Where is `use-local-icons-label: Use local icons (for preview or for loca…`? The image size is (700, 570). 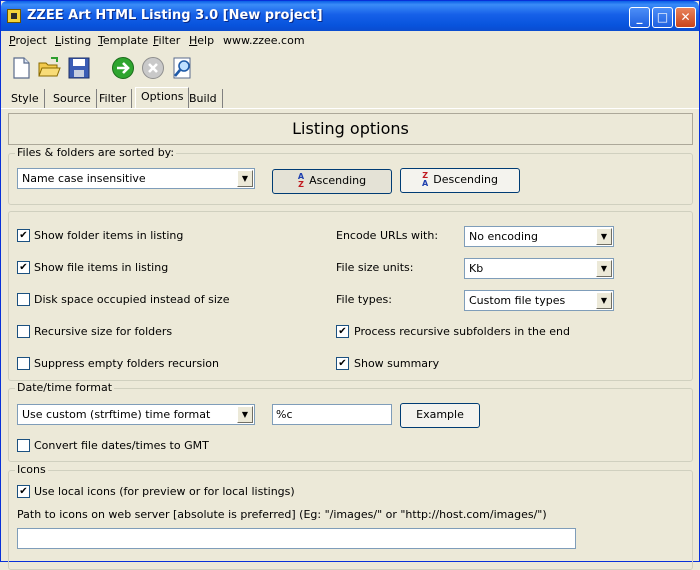 use-local-icons-label: Use local icons (for preview or for loca… is located at coordinates (164, 491).